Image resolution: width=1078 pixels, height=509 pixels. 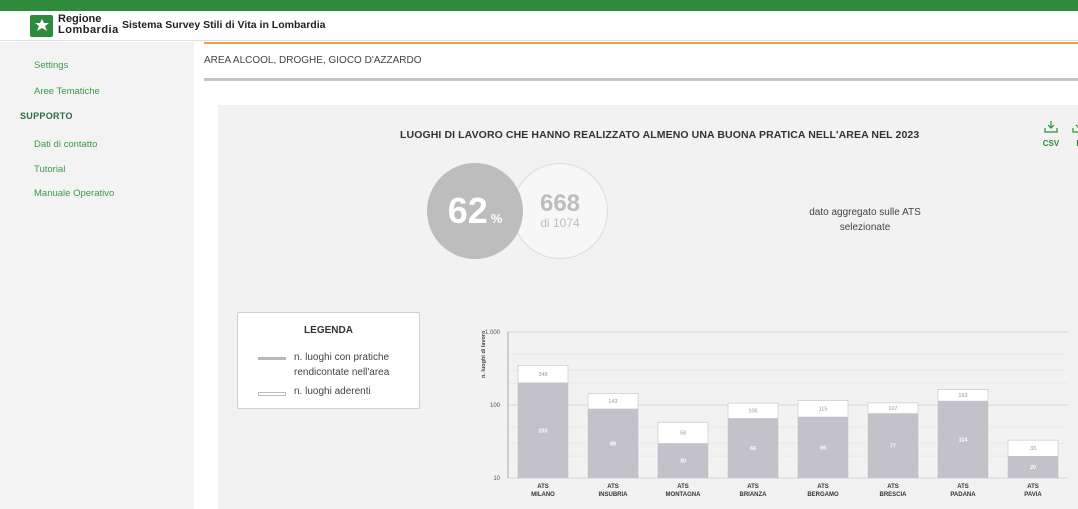 I want to click on data-label-aderenti: 163, so click(x=962, y=396).